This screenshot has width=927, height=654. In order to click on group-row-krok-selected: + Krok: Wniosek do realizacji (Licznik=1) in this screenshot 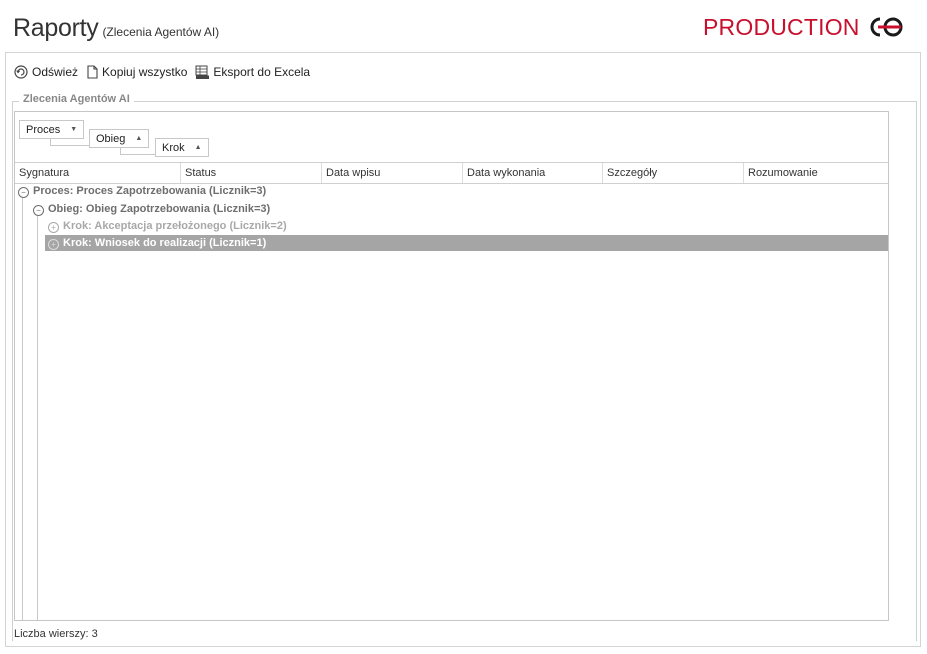, I will do `click(466, 243)`.